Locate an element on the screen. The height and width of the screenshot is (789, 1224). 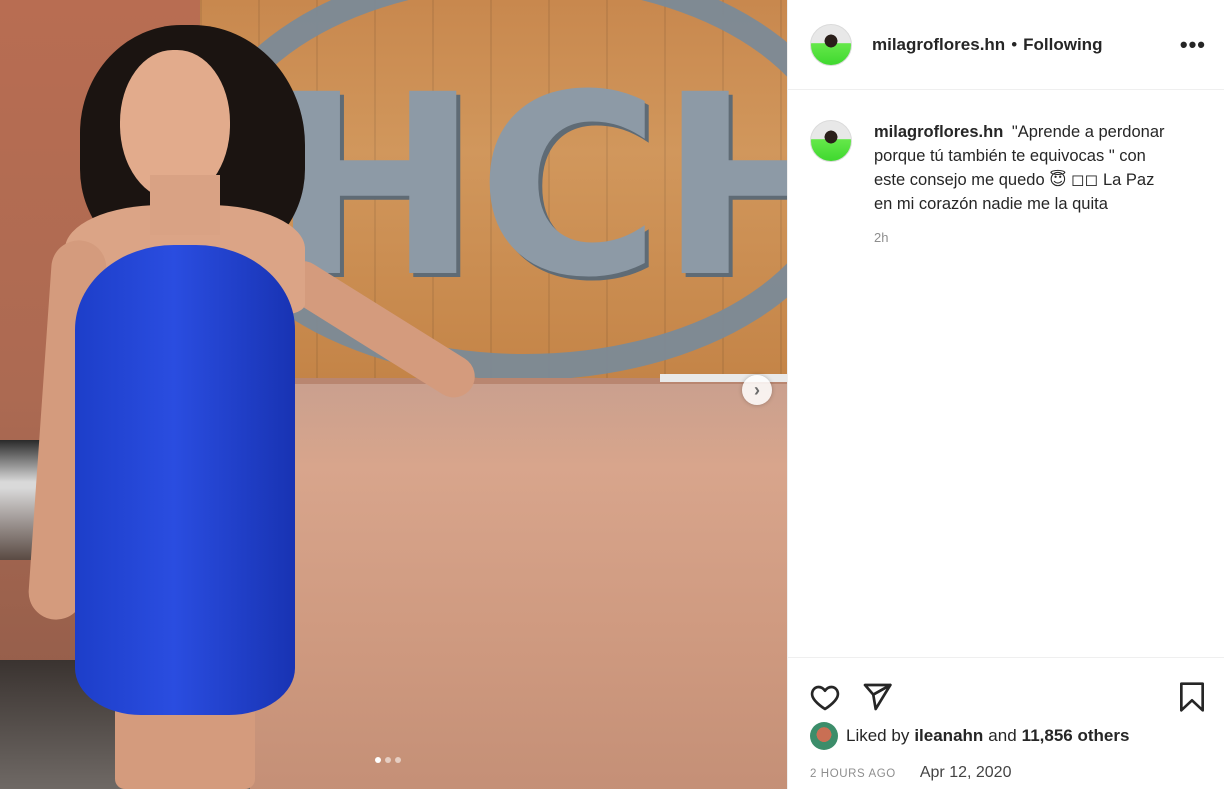
carousel-next-button: › is located at coordinates (757, 390).